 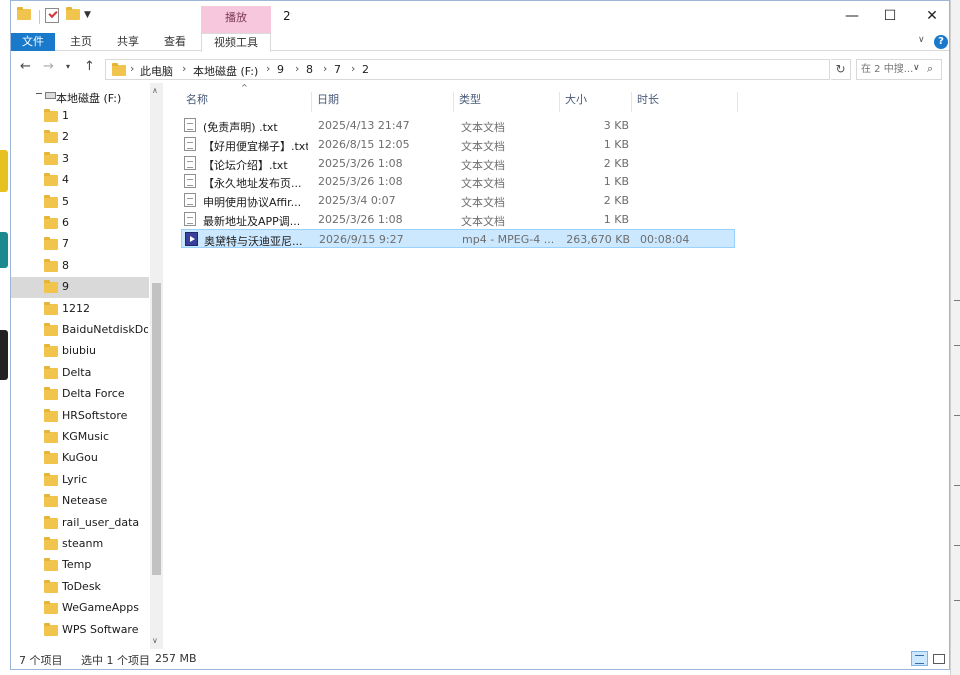 What do you see at coordinates (80, 137) in the screenshot?
I see `sidebar-item-folder: 2` at bounding box center [80, 137].